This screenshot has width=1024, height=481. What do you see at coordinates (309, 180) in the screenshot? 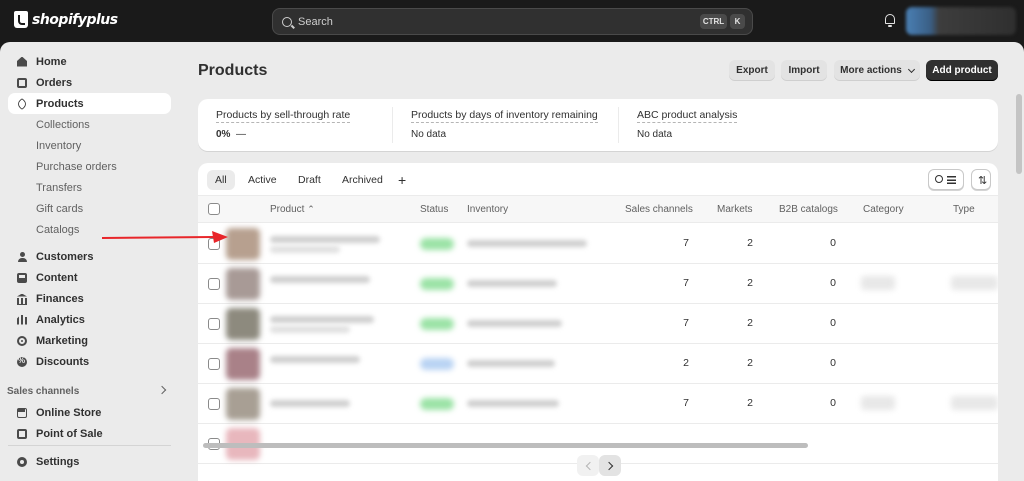
I see `tab-draft: Draft` at bounding box center [309, 180].